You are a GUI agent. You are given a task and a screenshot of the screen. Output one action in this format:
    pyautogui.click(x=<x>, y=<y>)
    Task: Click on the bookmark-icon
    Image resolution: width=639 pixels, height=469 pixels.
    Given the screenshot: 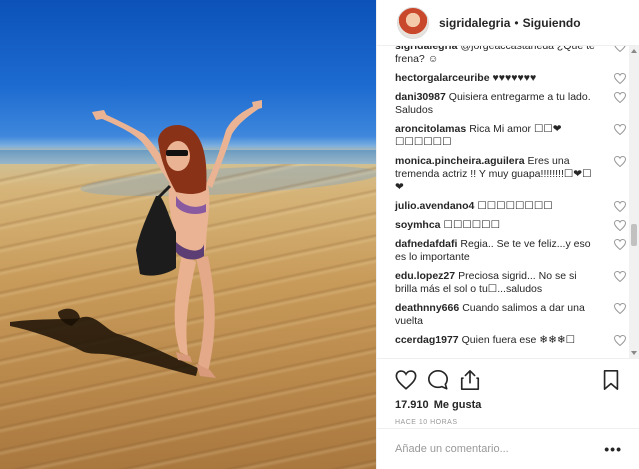 What is the action you would take?
    pyautogui.click(x=611, y=380)
    